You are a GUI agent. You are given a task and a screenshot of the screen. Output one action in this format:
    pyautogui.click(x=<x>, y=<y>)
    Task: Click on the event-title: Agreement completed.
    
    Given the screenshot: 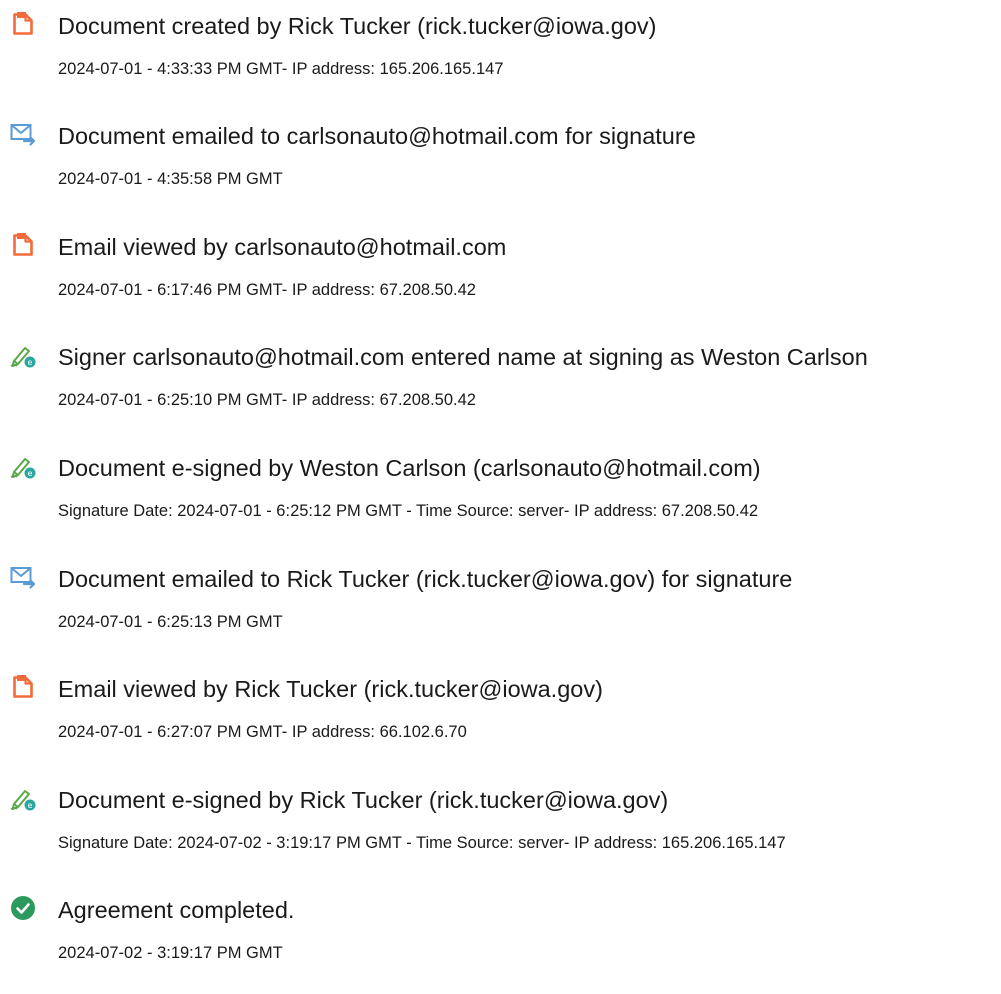 What is the action you would take?
    pyautogui.click(x=176, y=910)
    